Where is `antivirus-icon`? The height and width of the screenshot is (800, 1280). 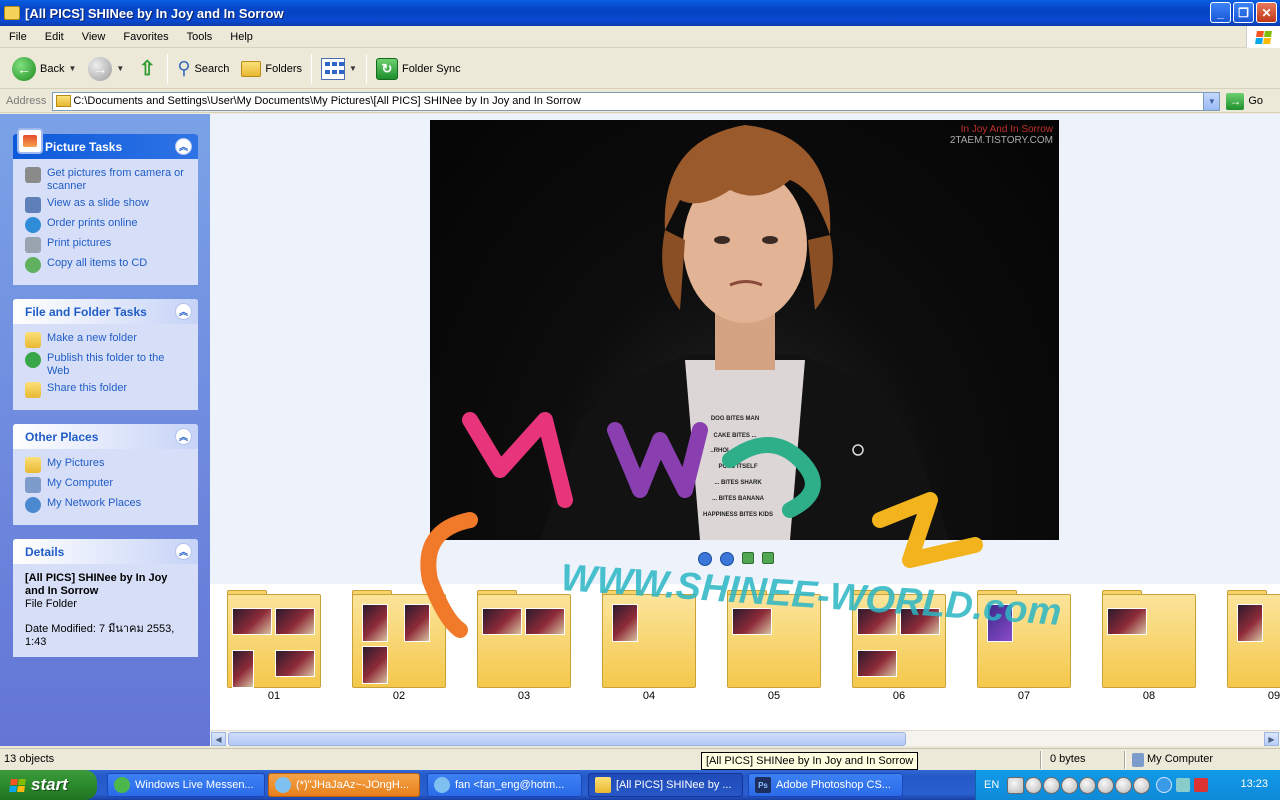
antivirus-icon is located at coordinates (1201, 785).